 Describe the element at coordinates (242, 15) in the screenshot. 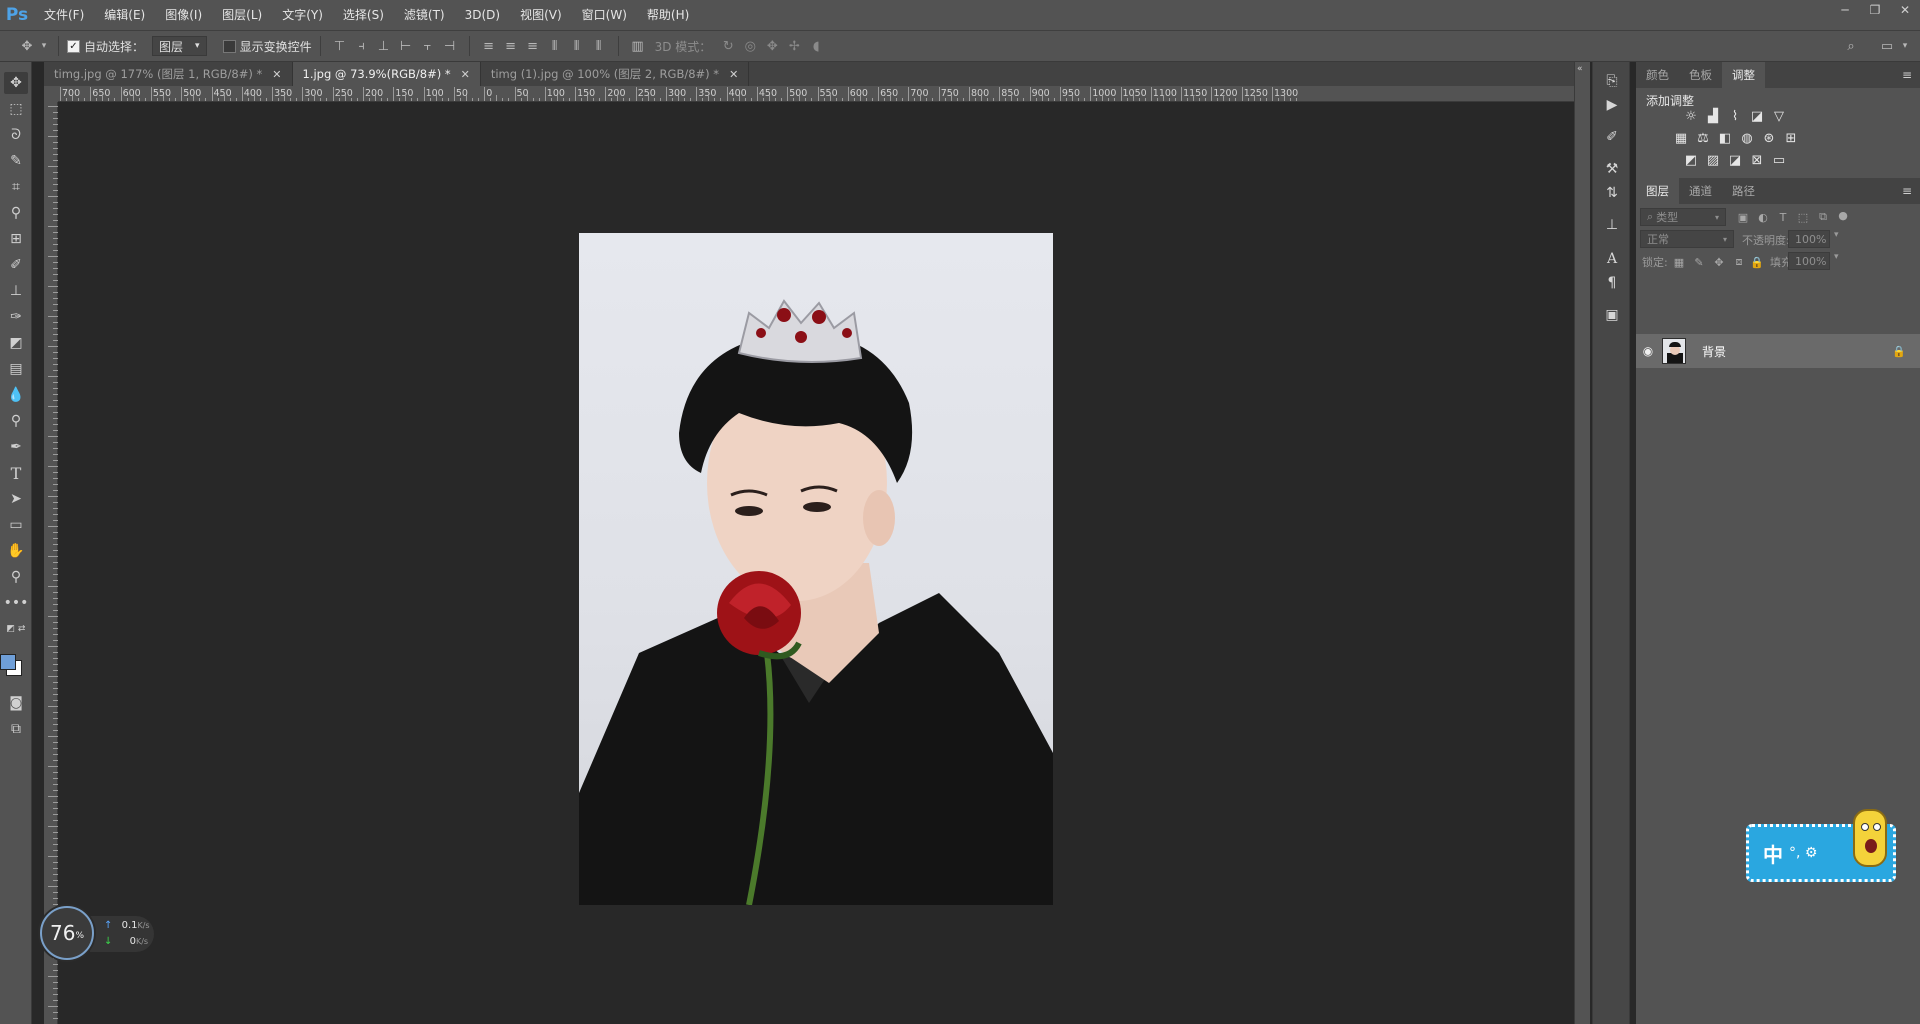

I see `menu-item-3: 图层(L)` at that location.